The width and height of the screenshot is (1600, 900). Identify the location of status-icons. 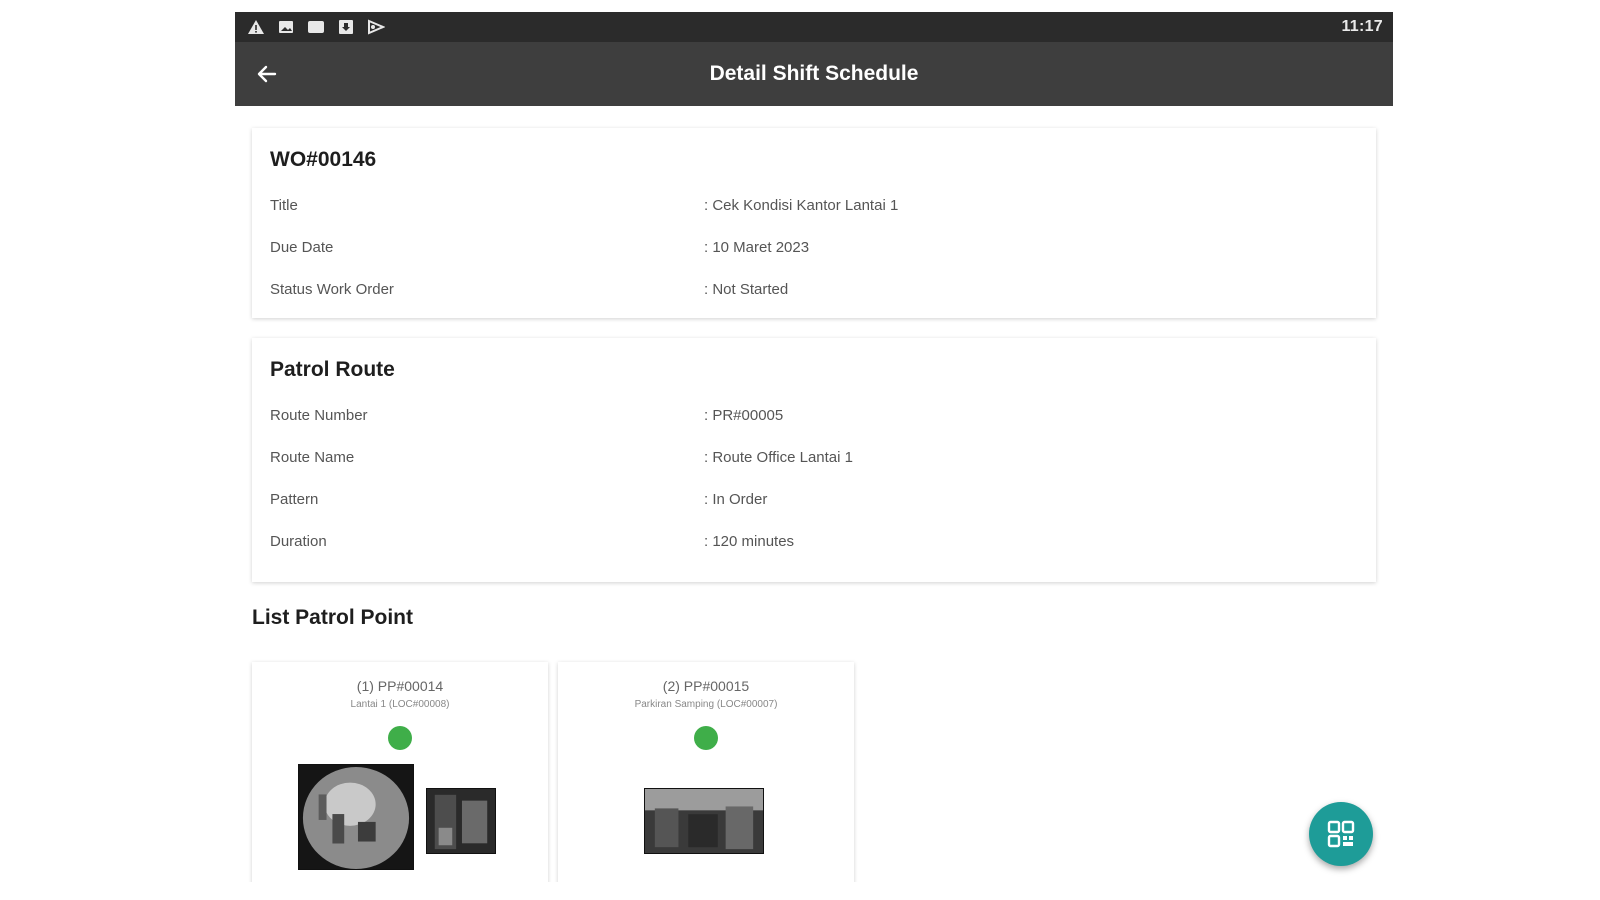
(316, 27).